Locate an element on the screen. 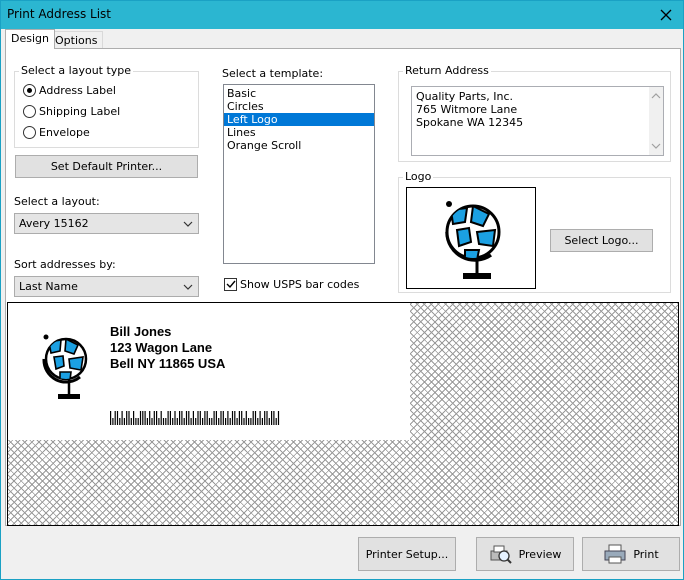  usps-barcode-label: Show USPS bar codes is located at coordinates (300, 284).